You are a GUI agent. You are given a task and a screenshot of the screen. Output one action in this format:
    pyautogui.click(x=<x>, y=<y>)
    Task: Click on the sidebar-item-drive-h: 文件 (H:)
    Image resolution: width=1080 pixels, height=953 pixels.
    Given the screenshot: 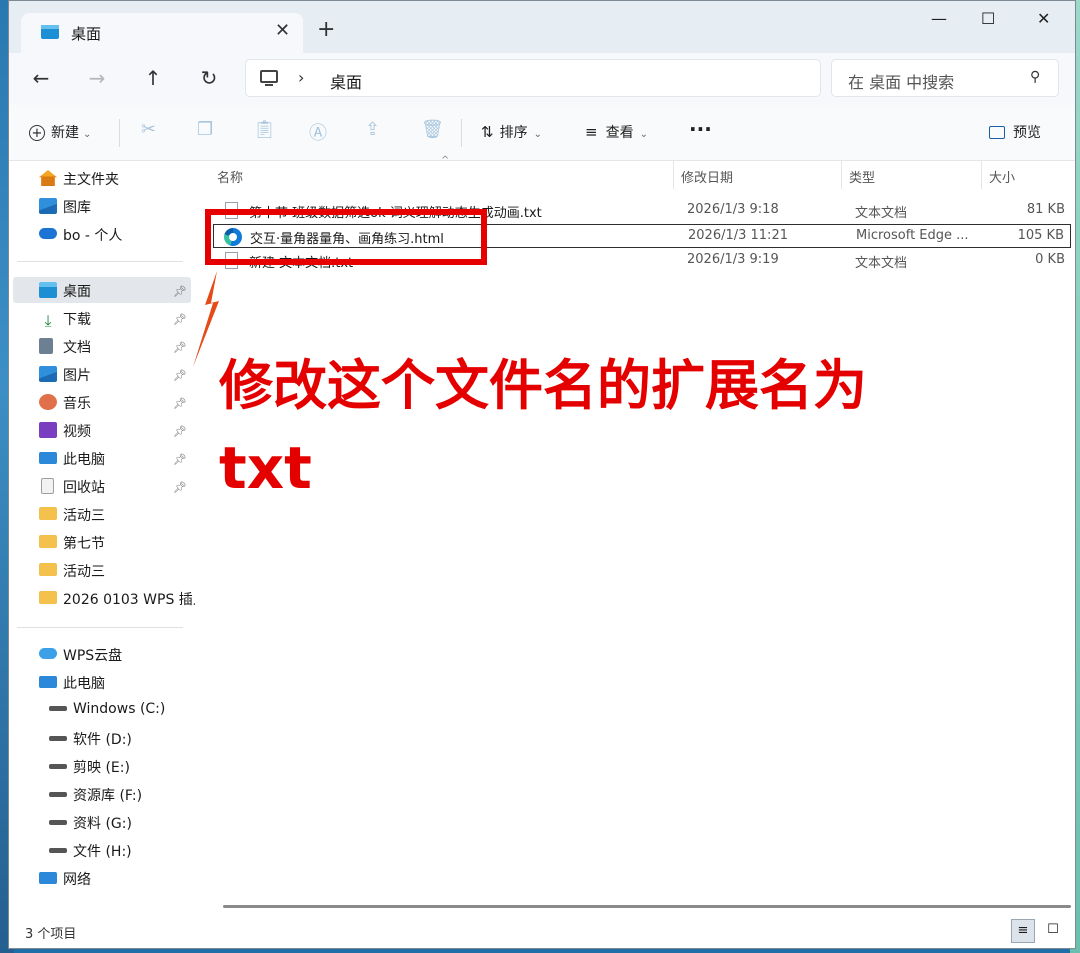 What is the action you would take?
    pyautogui.click(x=90, y=853)
    